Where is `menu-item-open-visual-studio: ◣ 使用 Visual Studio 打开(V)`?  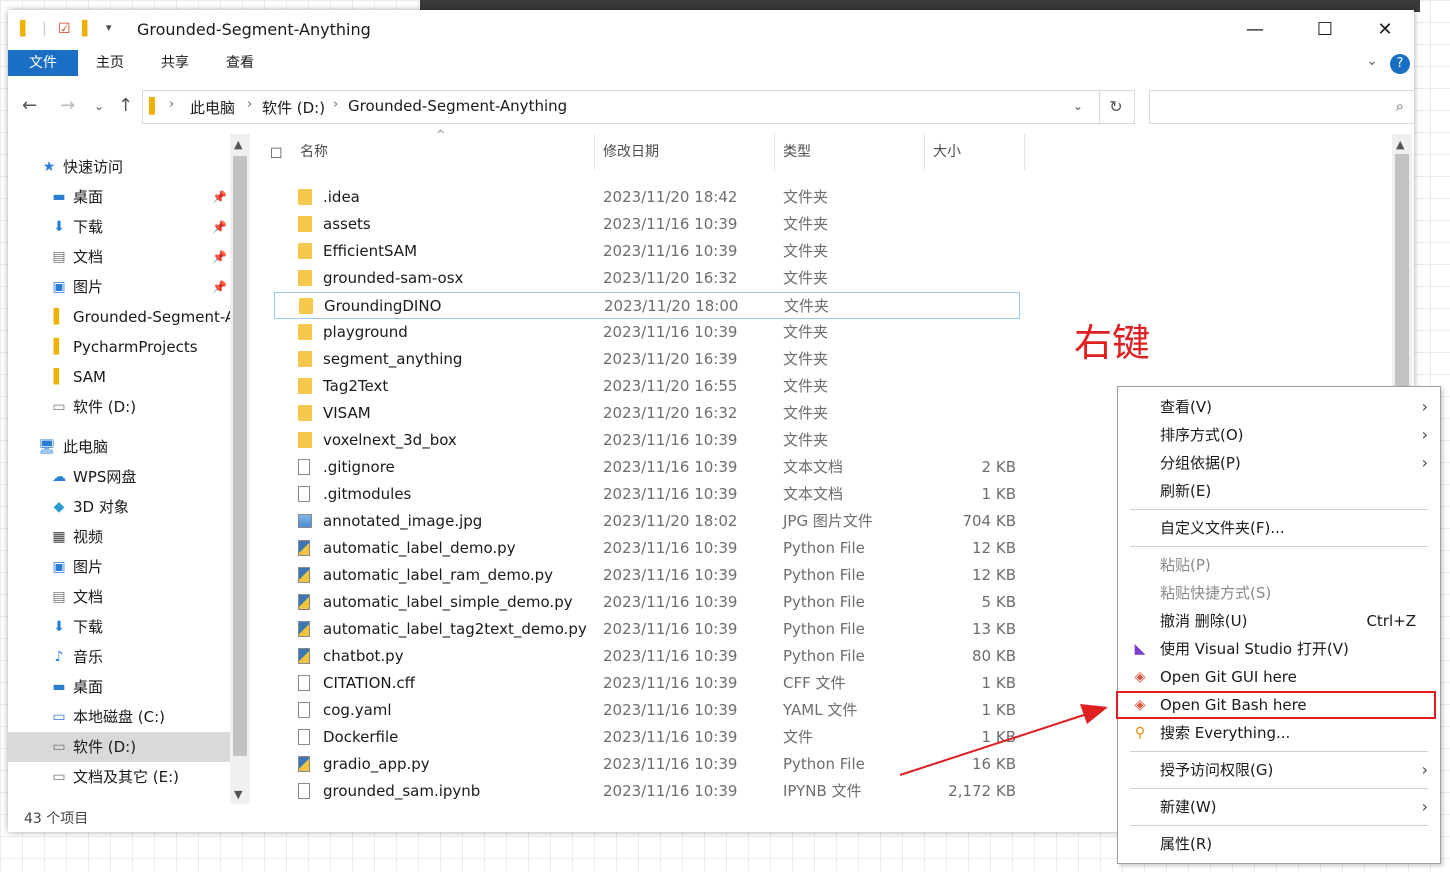 menu-item-open-visual-studio: ◣ 使用 Visual Studio 打开(V) is located at coordinates (1279, 649).